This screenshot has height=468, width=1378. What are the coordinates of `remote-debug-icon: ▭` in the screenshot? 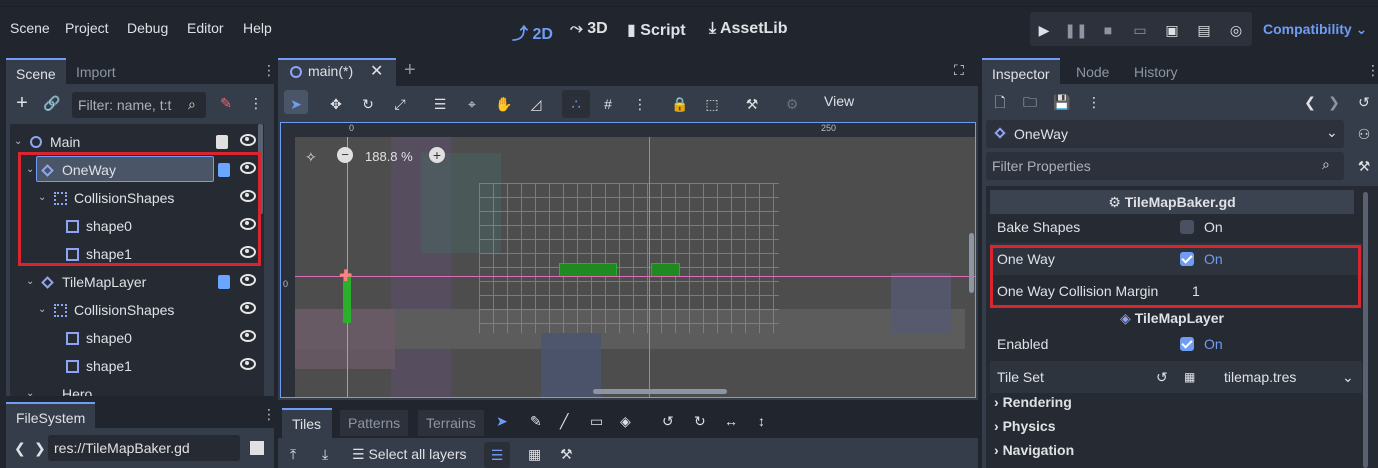 It's located at (1140, 30).